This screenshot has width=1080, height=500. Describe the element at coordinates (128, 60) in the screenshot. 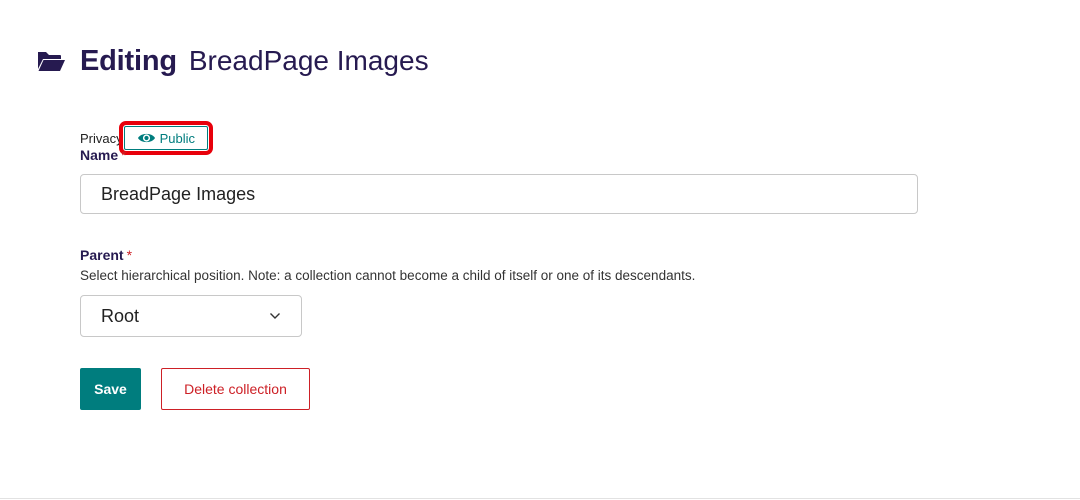

I see `page-title-verb: Editing` at that location.